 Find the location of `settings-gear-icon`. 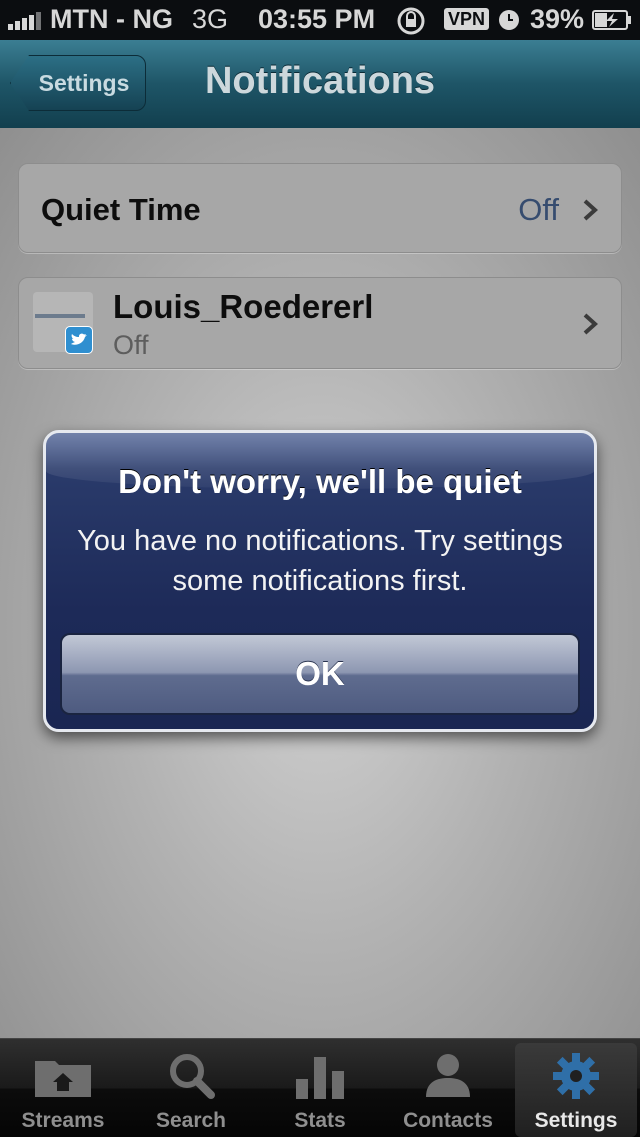

settings-gear-icon is located at coordinates (576, 1076).